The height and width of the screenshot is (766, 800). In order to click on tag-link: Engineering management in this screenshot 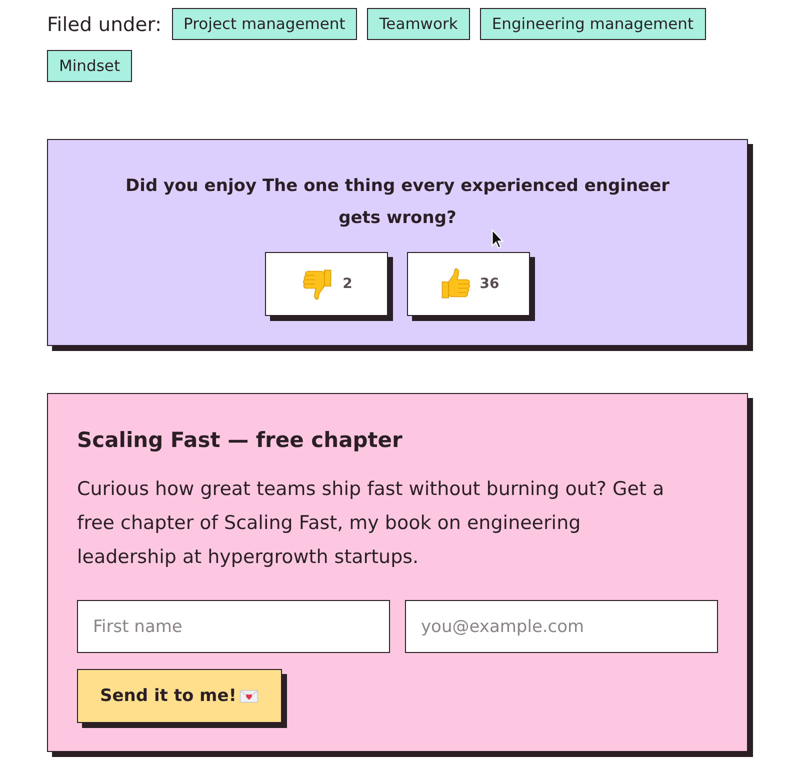, I will do `click(593, 24)`.